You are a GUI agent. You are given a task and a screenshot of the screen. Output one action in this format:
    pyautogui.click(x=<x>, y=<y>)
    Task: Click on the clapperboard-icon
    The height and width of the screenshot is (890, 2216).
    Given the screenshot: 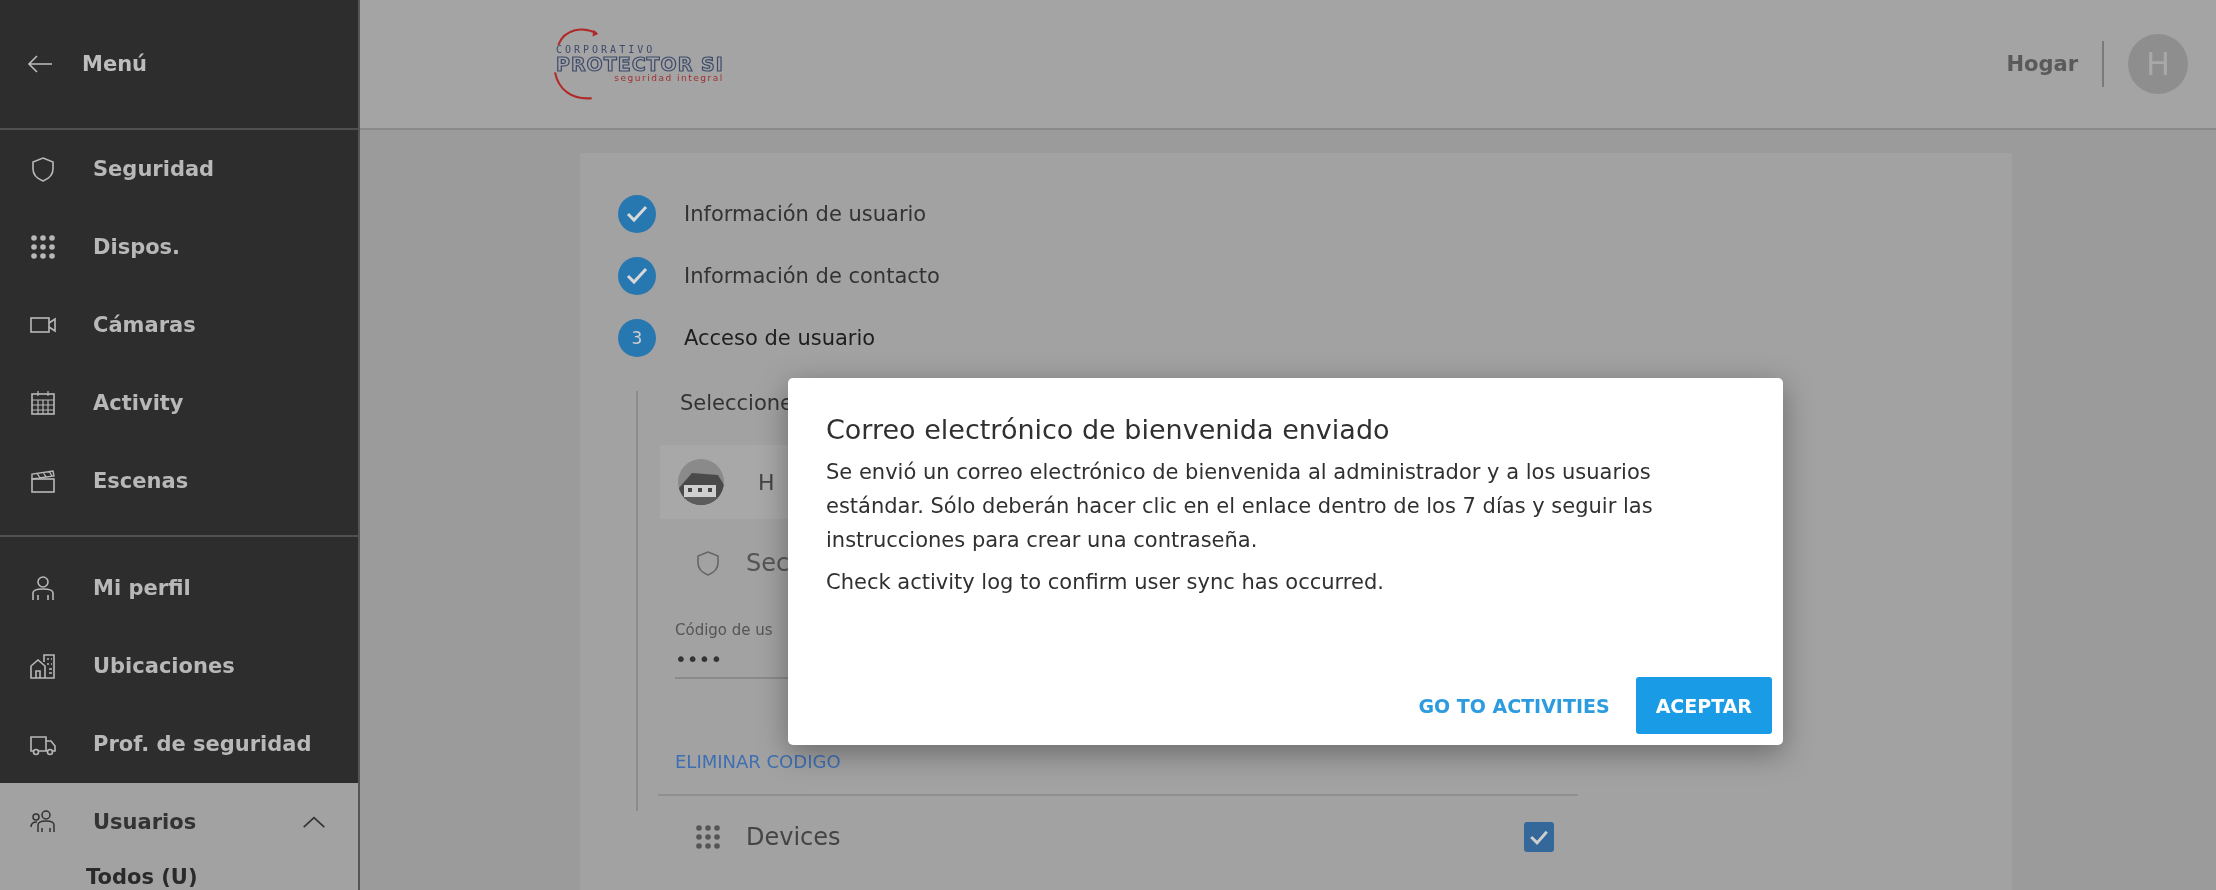 What is the action you would take?
    pyautogui.click(x=43, y=481)
    